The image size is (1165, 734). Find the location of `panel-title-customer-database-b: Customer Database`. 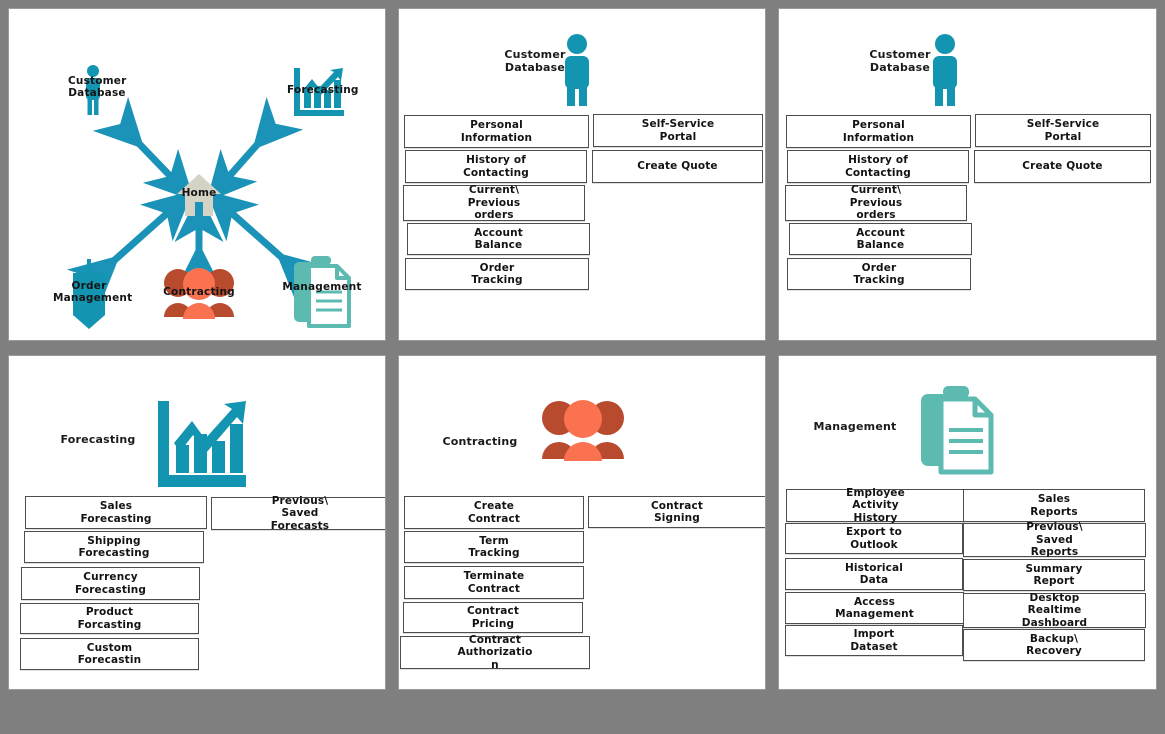

panel-title-customer-database-b: Customer Database is located at coordinates (900, 61).